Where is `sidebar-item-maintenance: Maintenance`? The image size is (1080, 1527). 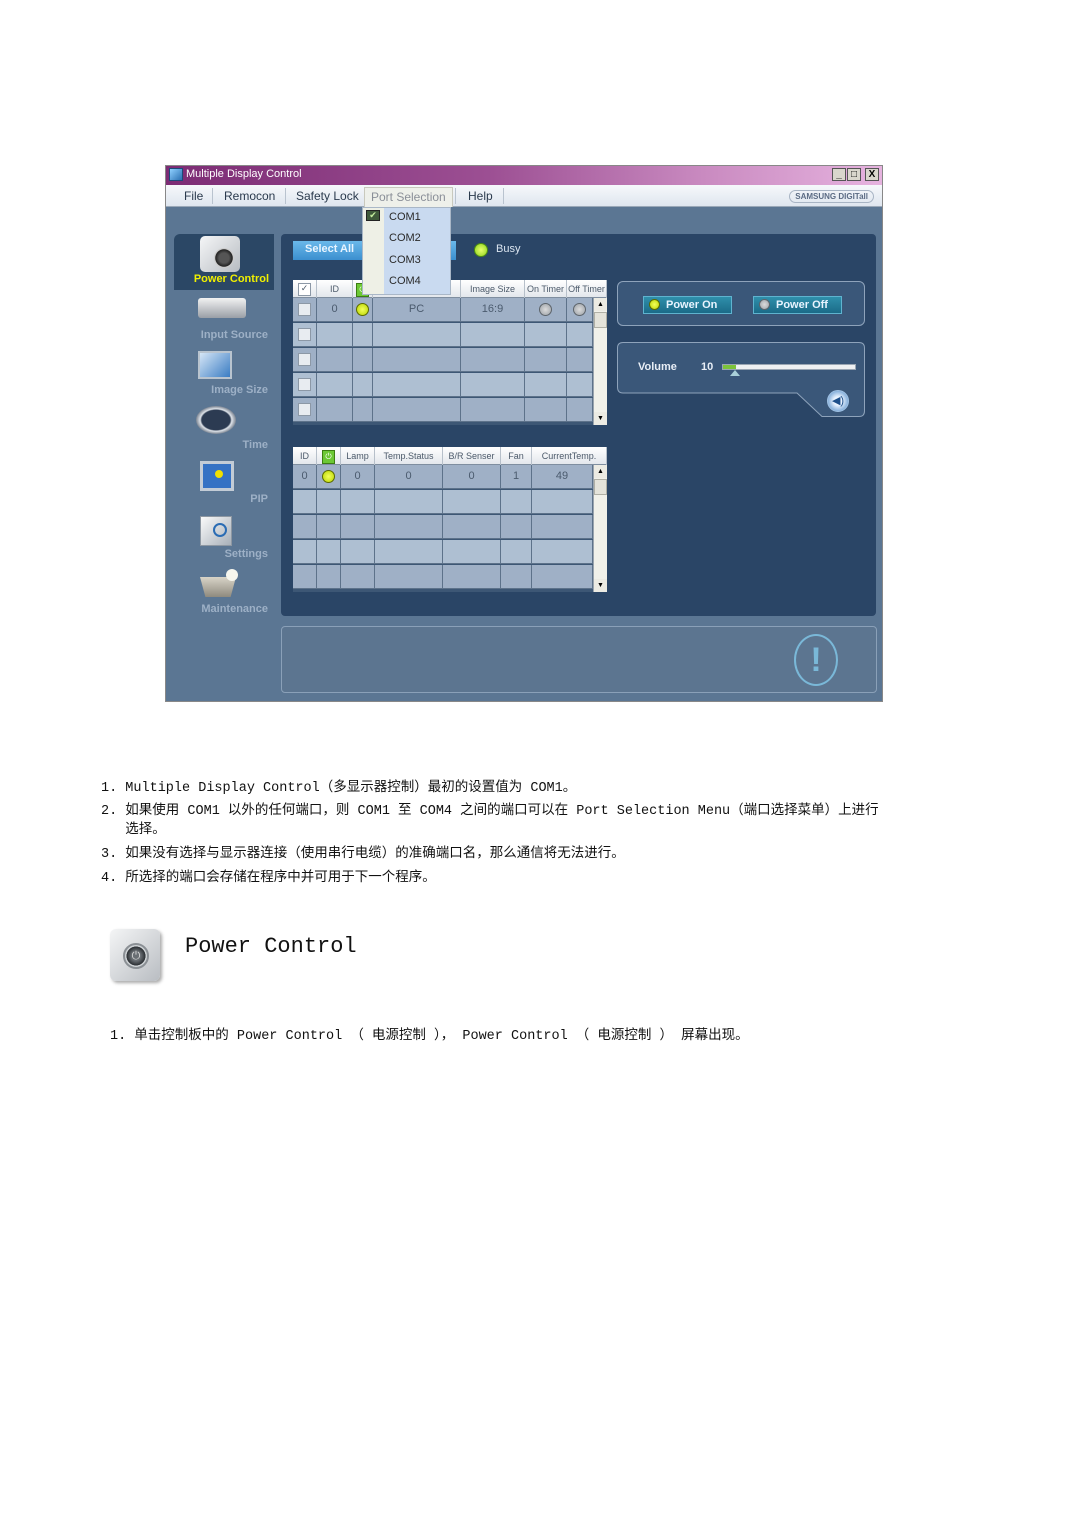 sidebar-item-maintenance: Maintenance is located at coordinates (226, 594).